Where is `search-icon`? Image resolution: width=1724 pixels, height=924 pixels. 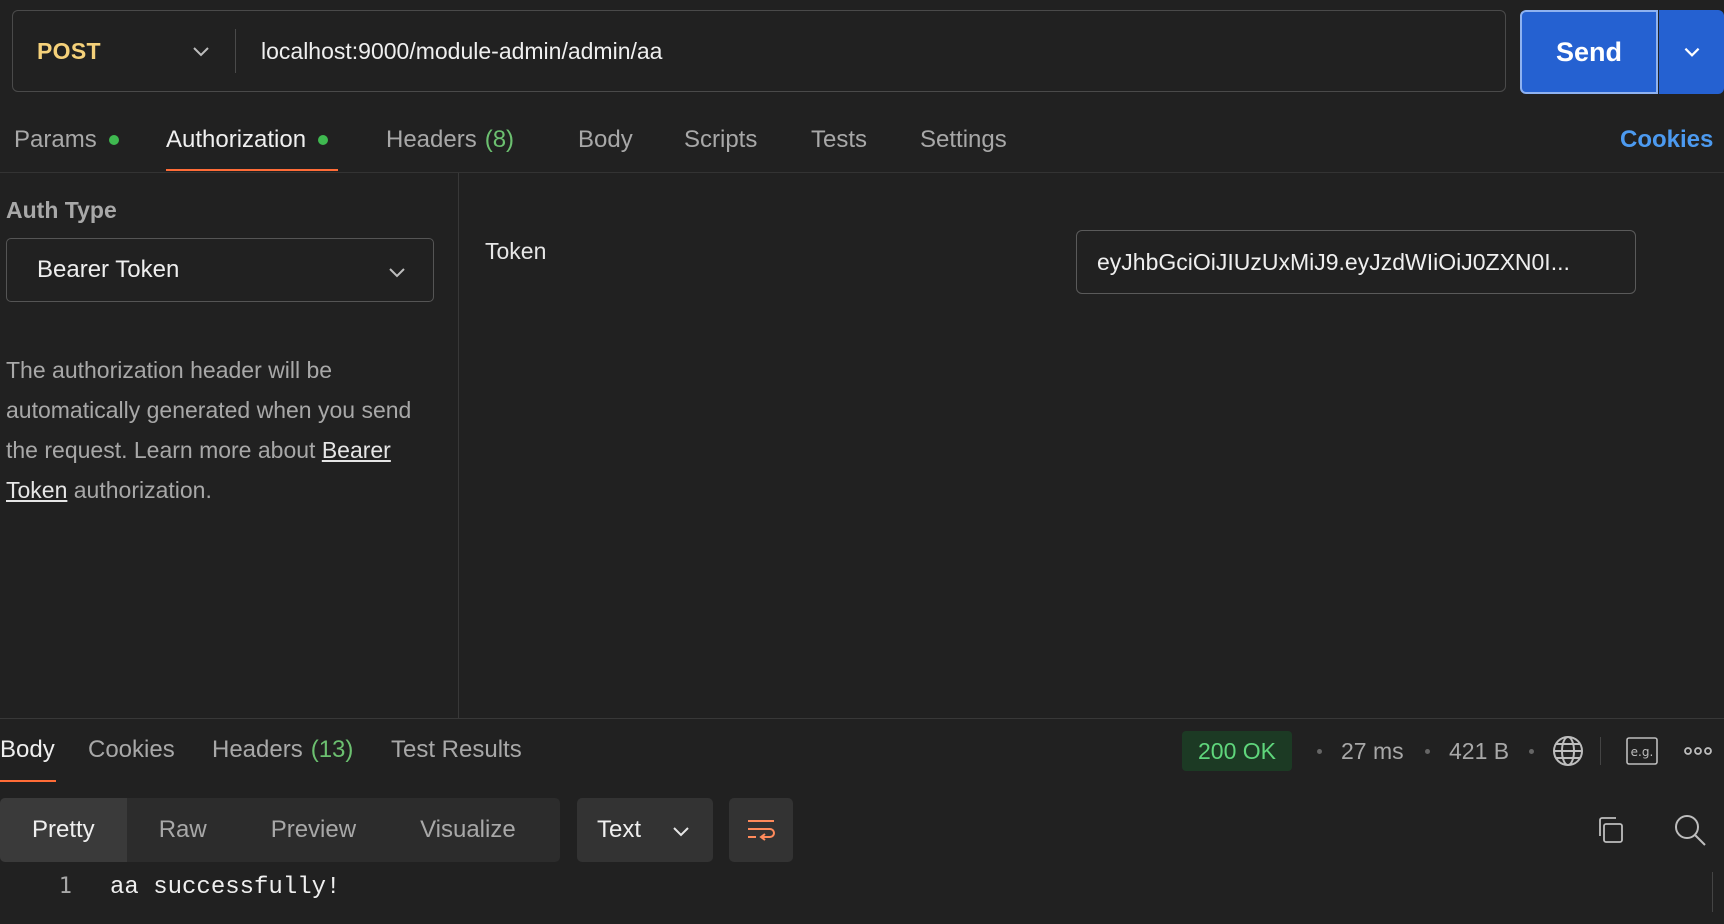
search-icon is located at coordinates (1690, 830).